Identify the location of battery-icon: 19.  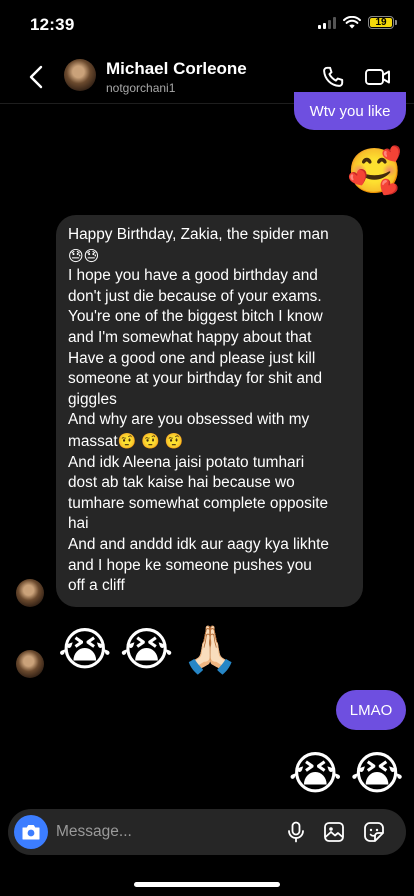
(382, 22).